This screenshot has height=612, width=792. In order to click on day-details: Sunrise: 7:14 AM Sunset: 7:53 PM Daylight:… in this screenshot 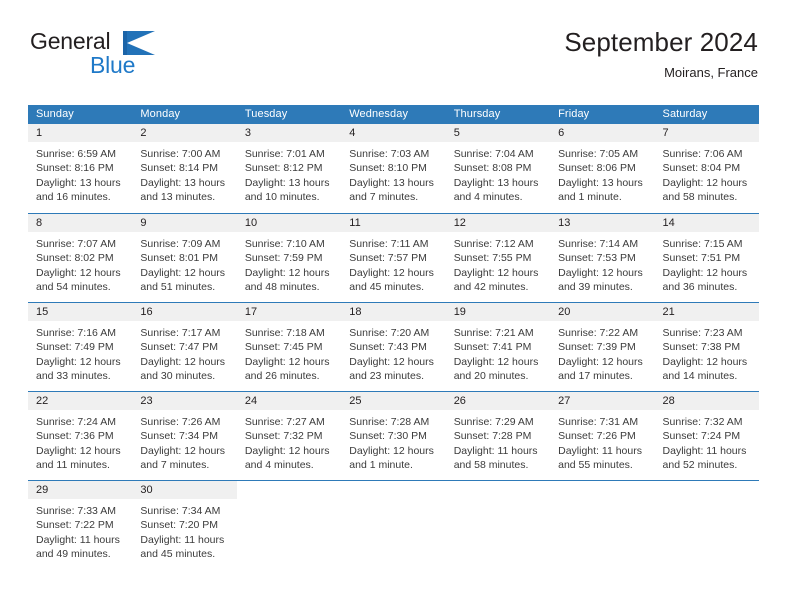, I will do `click(602, 263)`.